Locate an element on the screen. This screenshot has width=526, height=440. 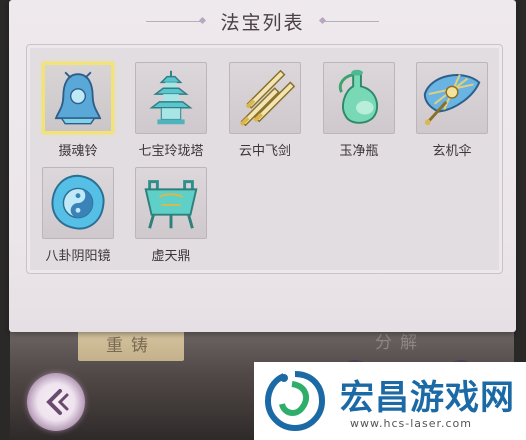
artifact-item-pagoda: 七宝玲珑塔 is located at coordinates (171, 110).